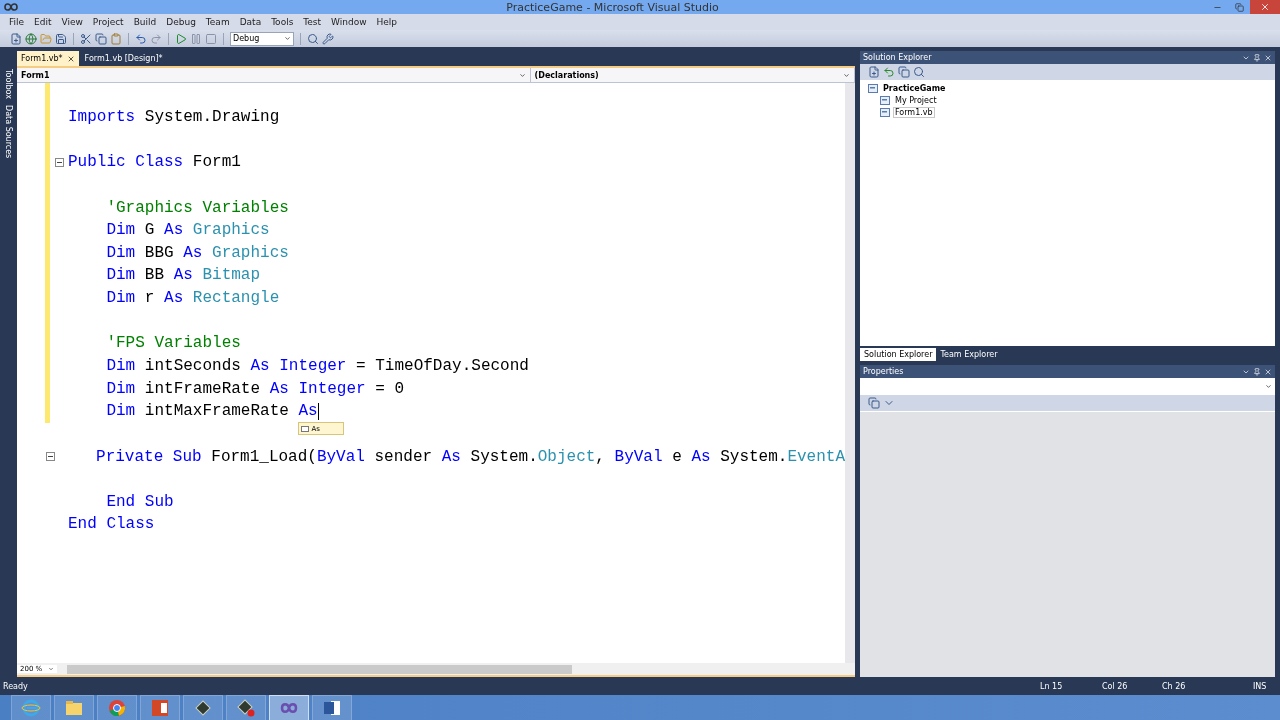 The width and height of the screenshot is (1280, 720). I want to click on panel-title: Solution Explorer, so click(897, 57).